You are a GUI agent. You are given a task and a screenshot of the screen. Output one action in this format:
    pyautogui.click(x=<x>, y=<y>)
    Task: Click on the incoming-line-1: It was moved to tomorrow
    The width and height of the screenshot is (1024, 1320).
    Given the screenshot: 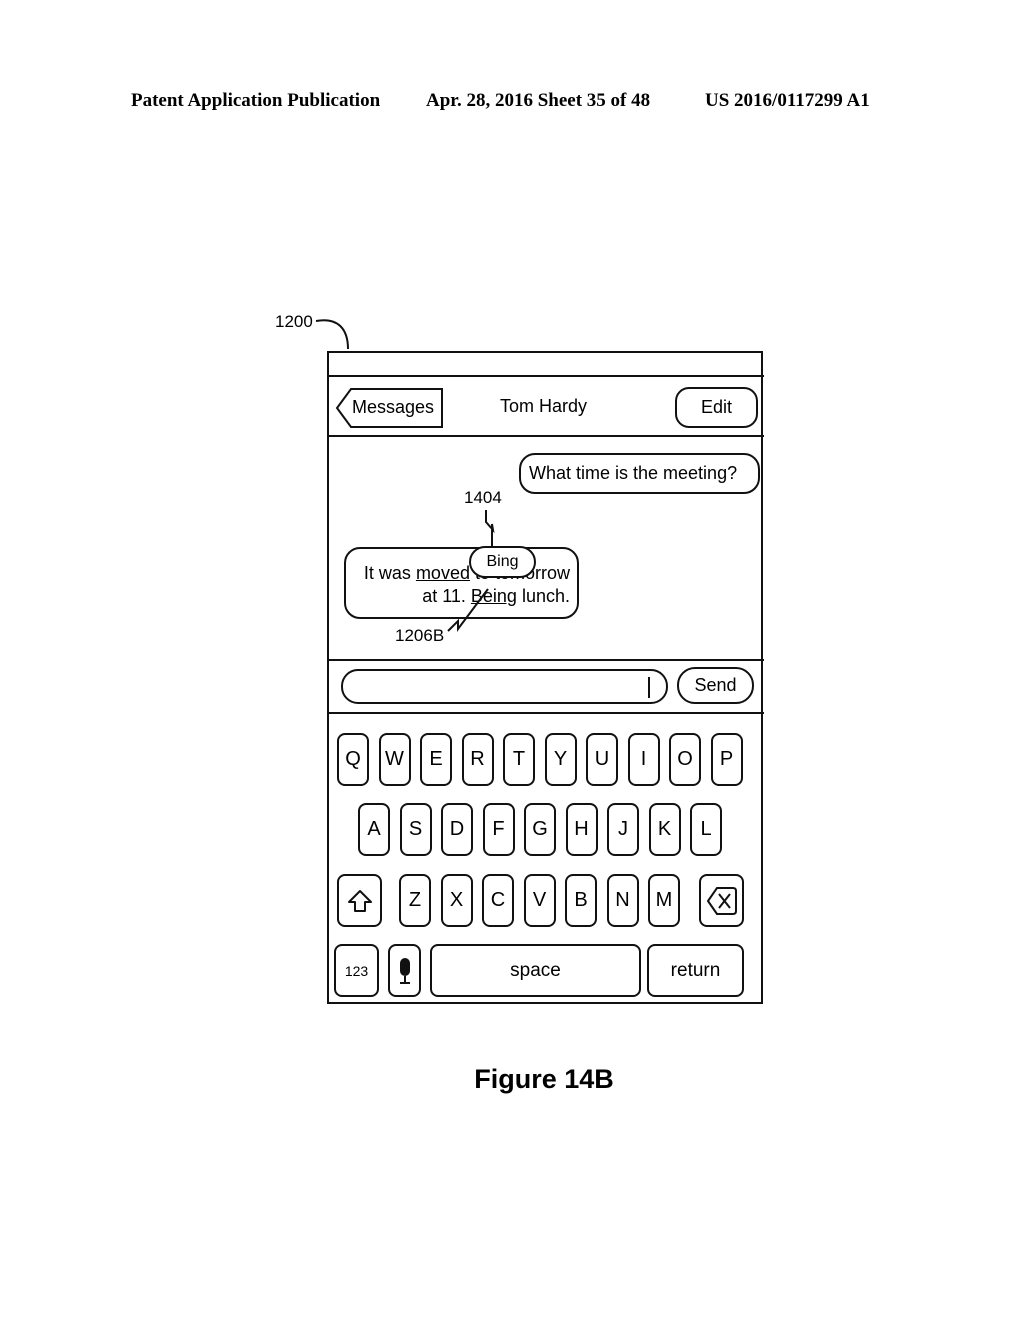 What is the action you would take?
    pyautogui.click(x=466, y=573)
    